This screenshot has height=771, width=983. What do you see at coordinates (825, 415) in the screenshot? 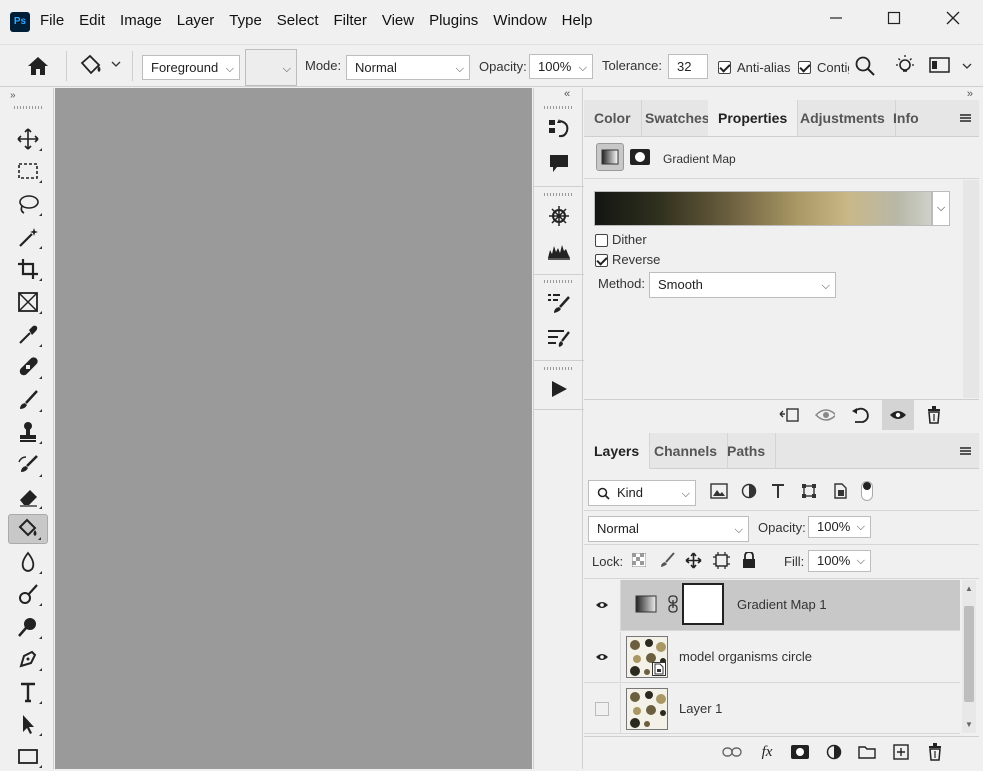
I see `view-previous-state-icon` at bounding box center [825, 415].